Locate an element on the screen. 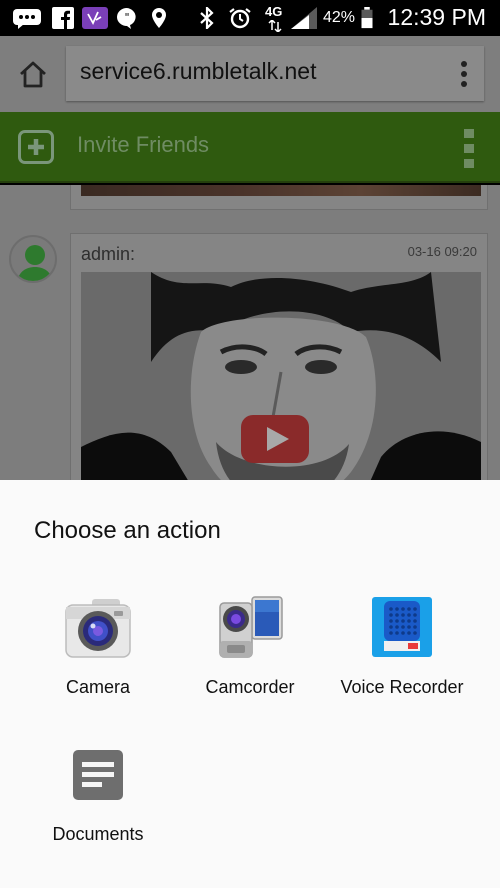 The width and height of the screenshot is (500, 888). option-camcorder-label: Camcorder is located at coordinates (250, 687).